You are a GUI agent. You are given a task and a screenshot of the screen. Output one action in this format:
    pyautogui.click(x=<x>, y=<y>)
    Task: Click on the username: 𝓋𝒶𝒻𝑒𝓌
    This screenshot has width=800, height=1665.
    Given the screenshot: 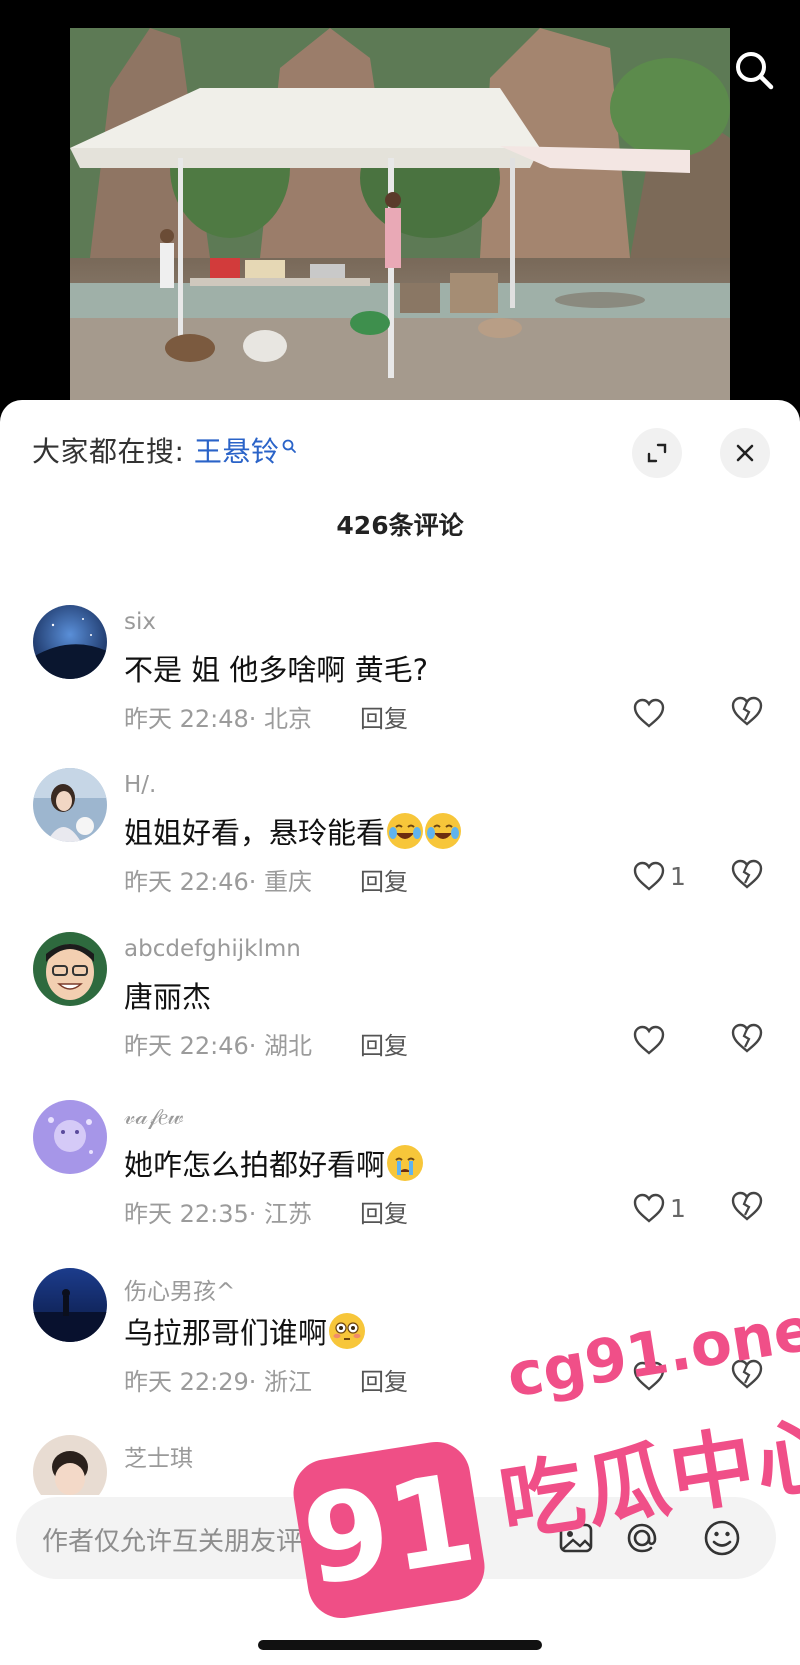 What is the action you would take?
    pyautogui.click(x=154, y=1117)
    